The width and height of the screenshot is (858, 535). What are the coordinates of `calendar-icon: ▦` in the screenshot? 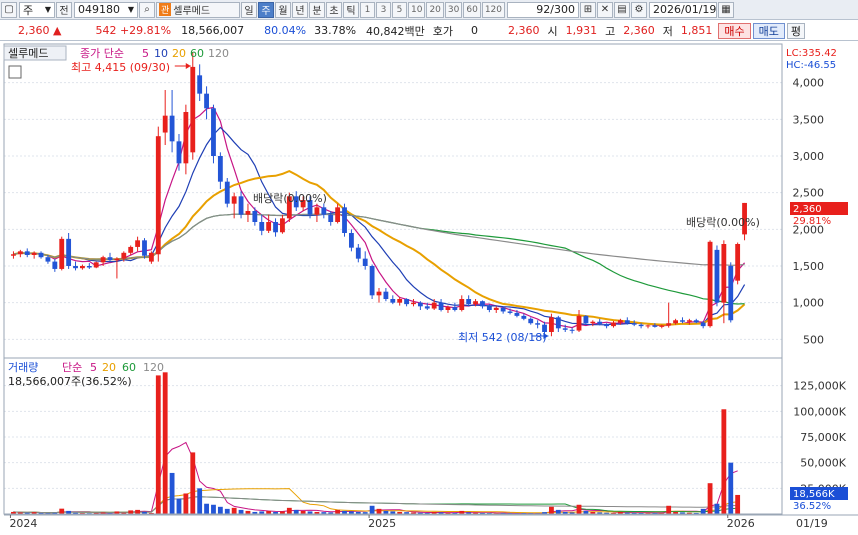 It's located at (726, 9).